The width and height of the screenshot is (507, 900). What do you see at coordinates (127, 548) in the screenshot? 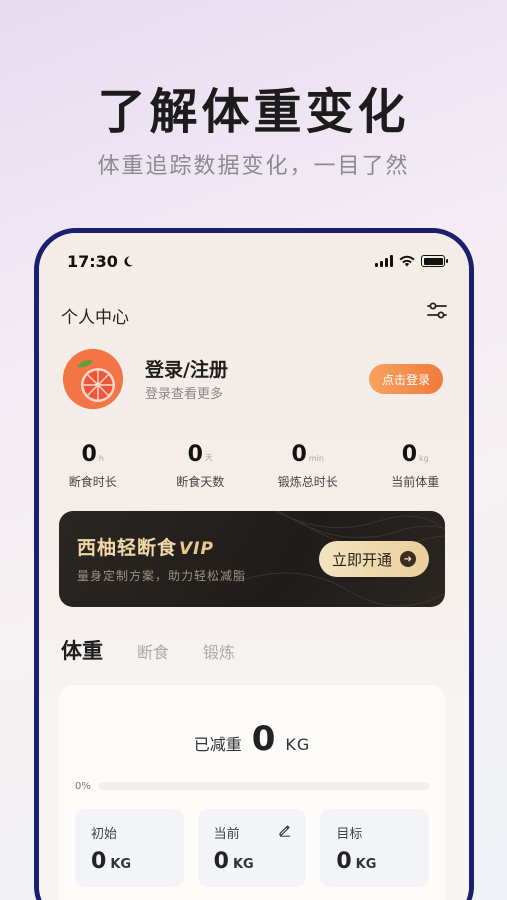
I see `vip-title-text: 西柚轻断食` at bounding box center [127, 548].